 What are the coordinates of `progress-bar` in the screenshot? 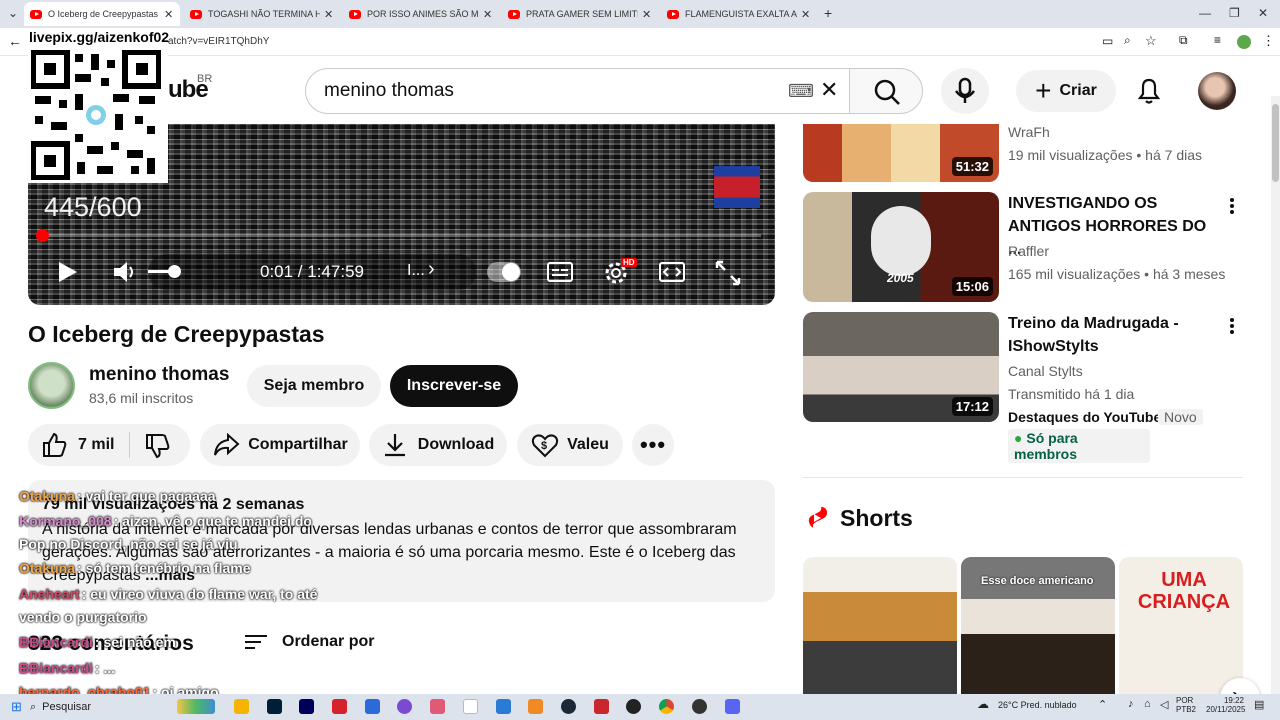 It's located at (401, 235).